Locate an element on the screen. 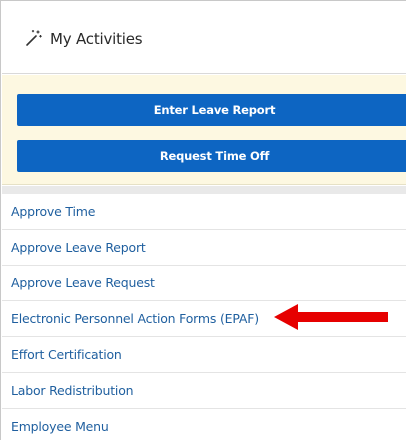 The image size is (406, 440). red-arrow-left-icon is located at coordinates (331, 317).